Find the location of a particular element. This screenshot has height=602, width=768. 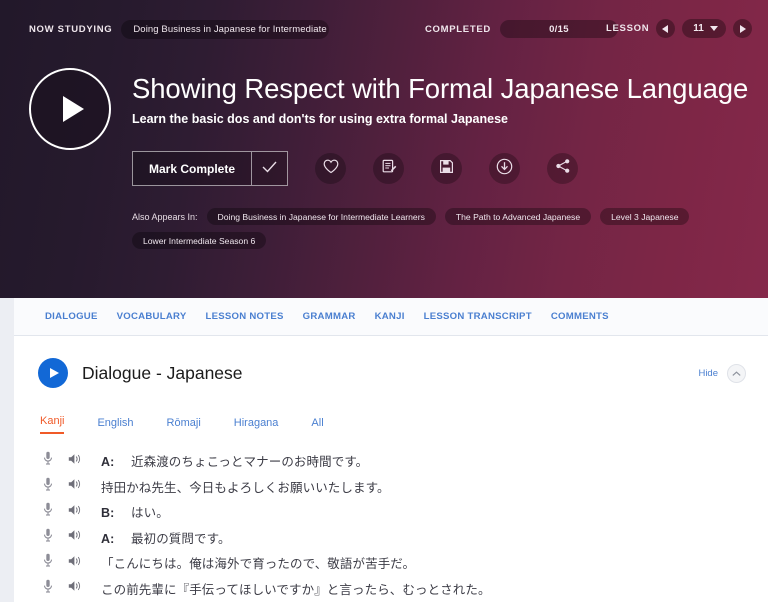

play-icon is located at coordinates (73, 109).